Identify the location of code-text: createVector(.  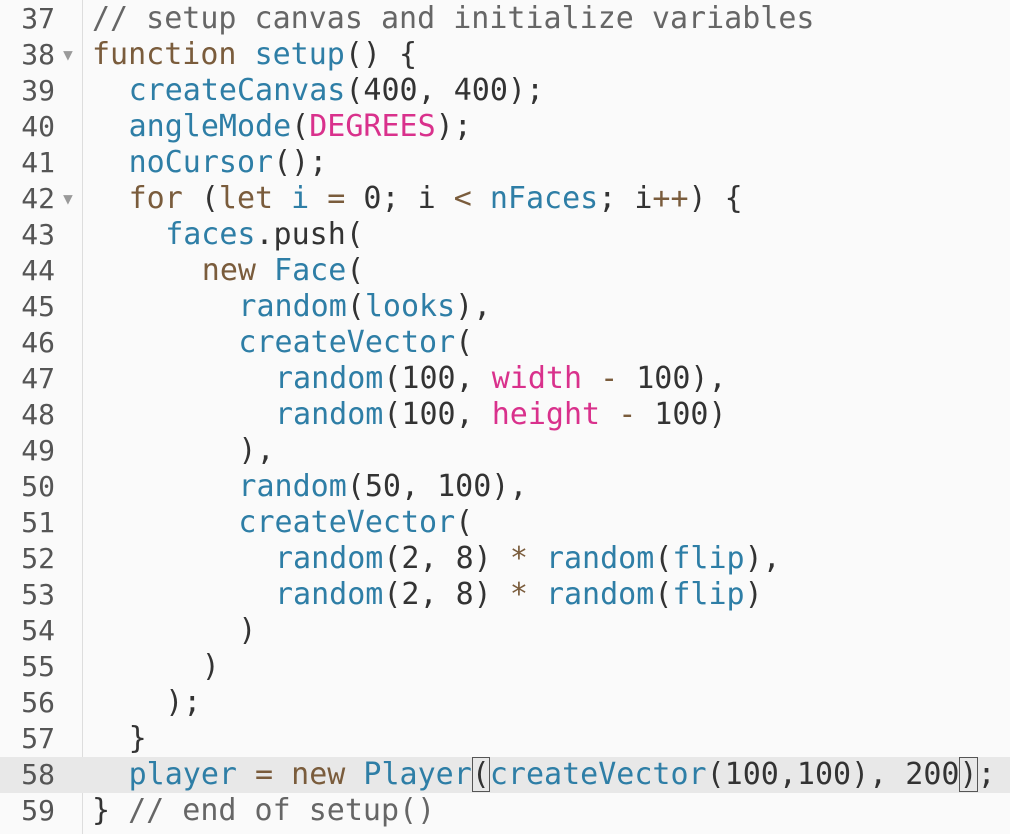
(355, 523).